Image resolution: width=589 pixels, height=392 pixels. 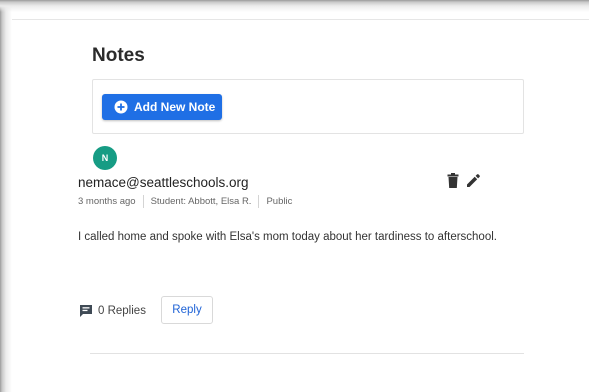 I want to click on note-time: 3 months ago, so click(x=107, y=201).